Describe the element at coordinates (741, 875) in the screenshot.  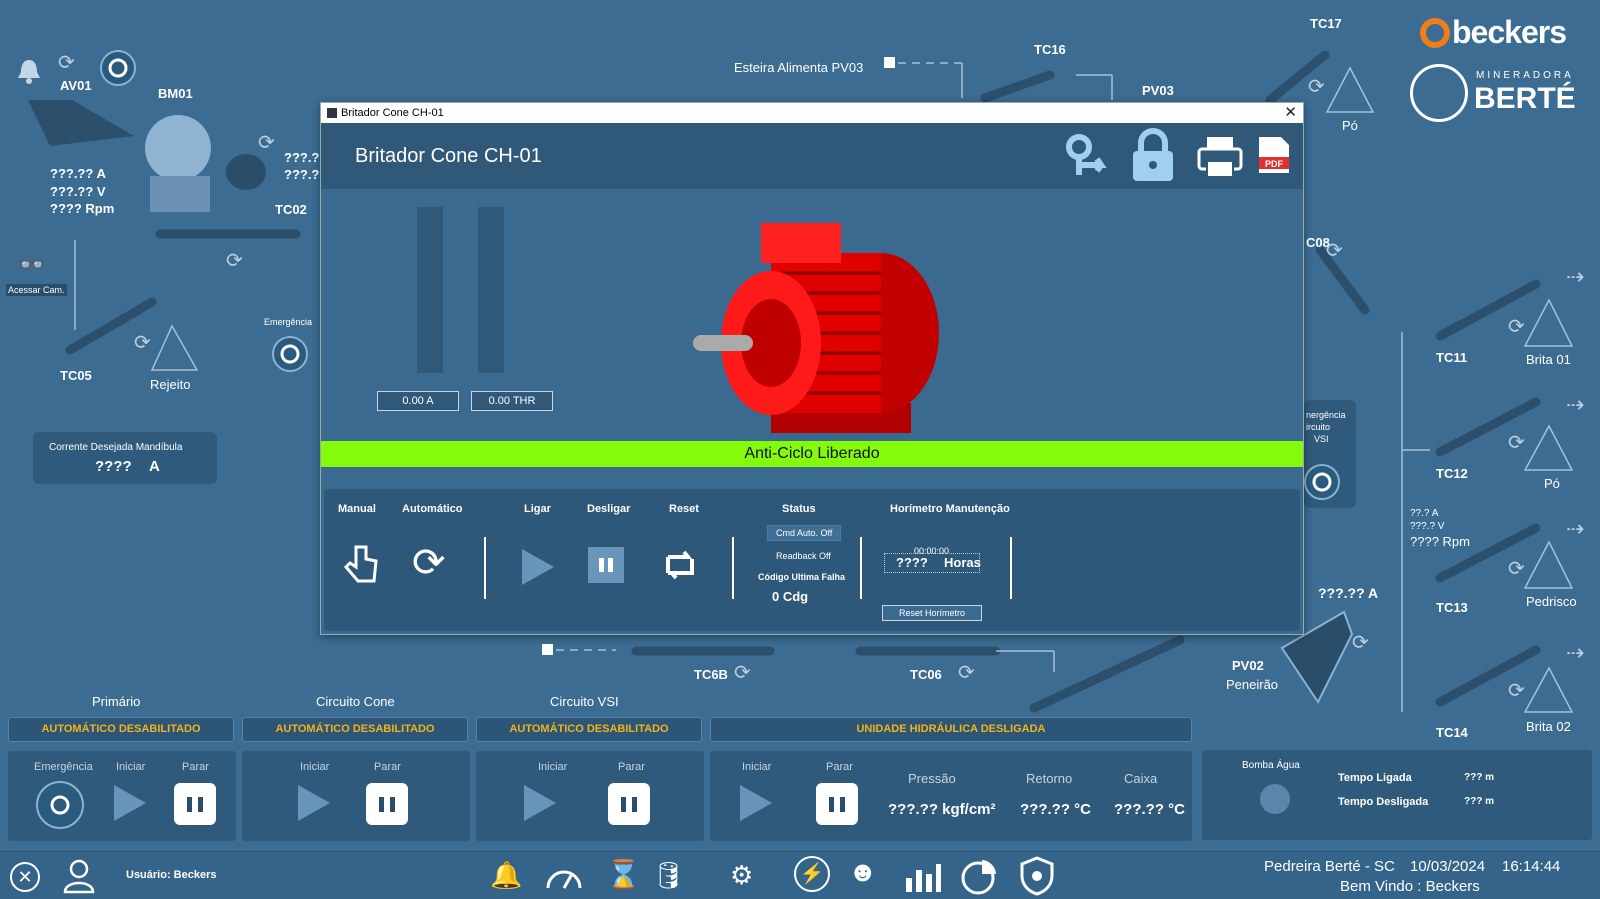
I see `equipment-icon: ⚙` at that location.